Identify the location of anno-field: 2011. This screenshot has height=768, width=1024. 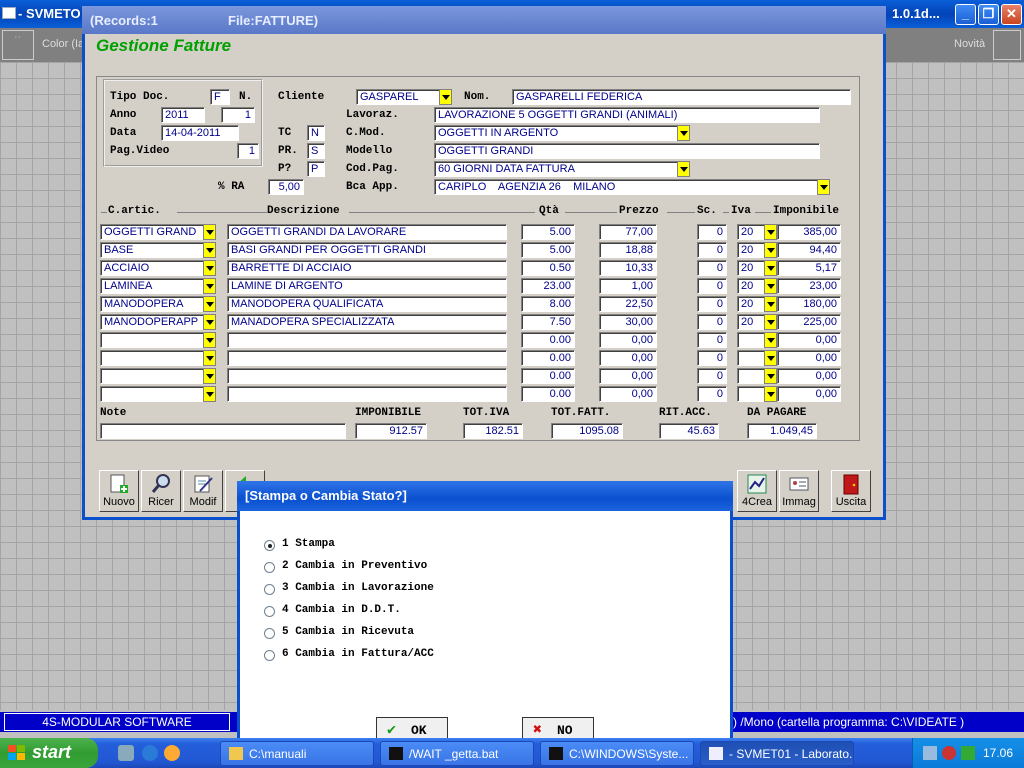
(183, 115).